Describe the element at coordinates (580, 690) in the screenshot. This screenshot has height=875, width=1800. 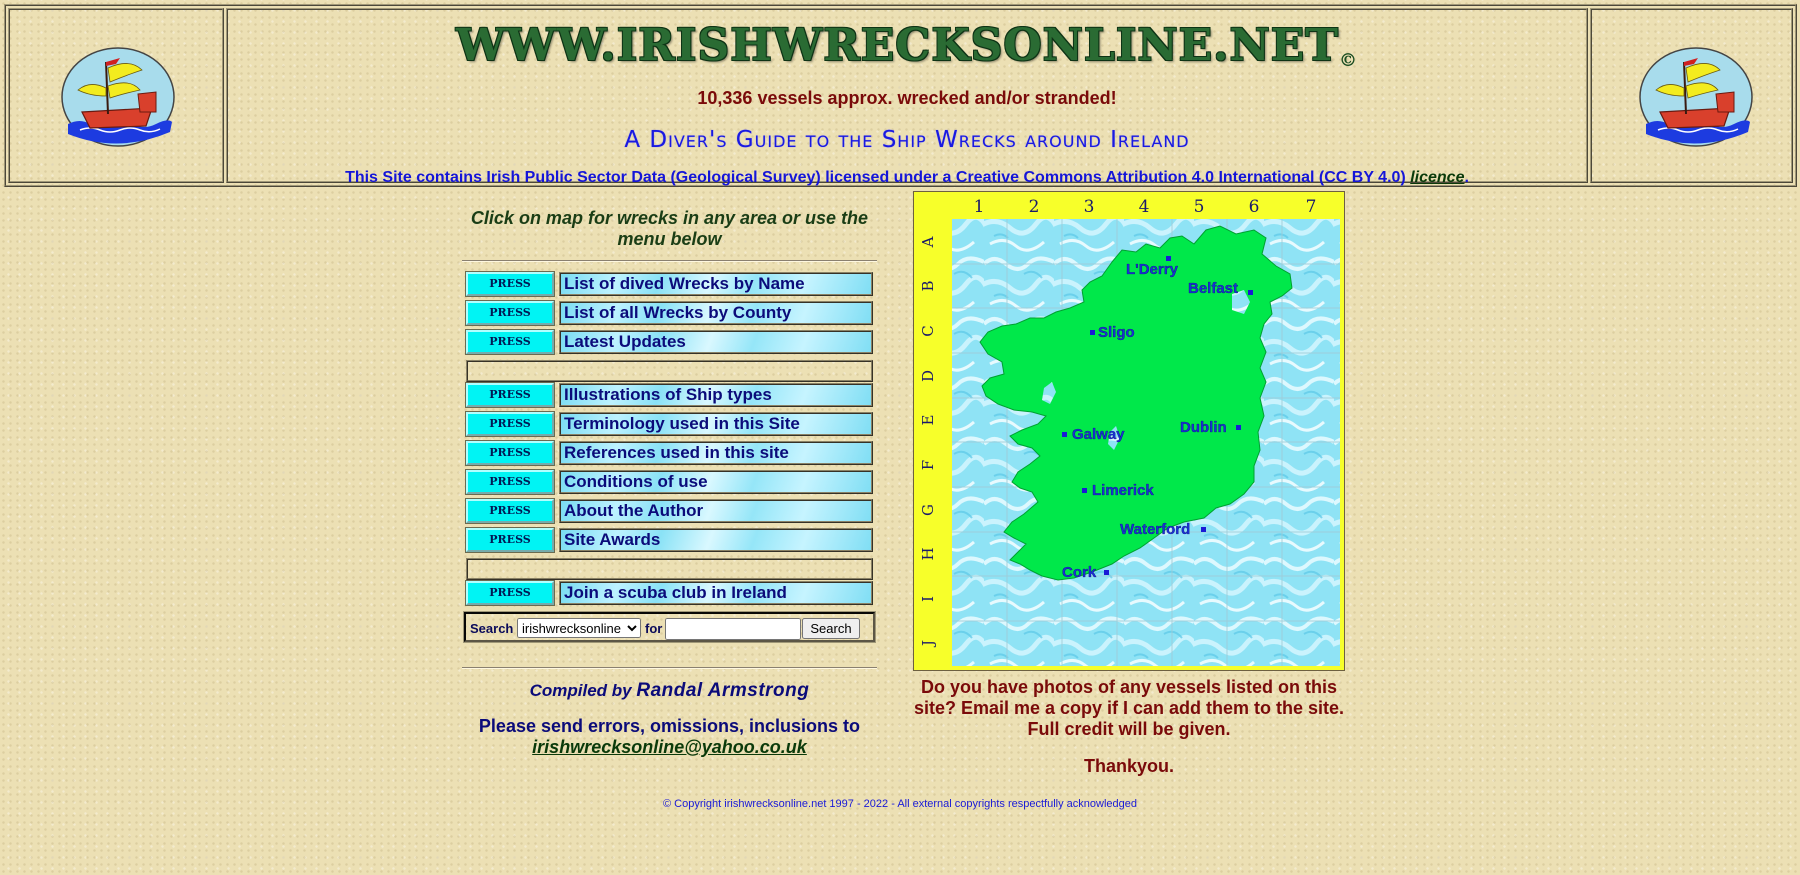
I see `compiled-by-label: Compiled by` at that location.